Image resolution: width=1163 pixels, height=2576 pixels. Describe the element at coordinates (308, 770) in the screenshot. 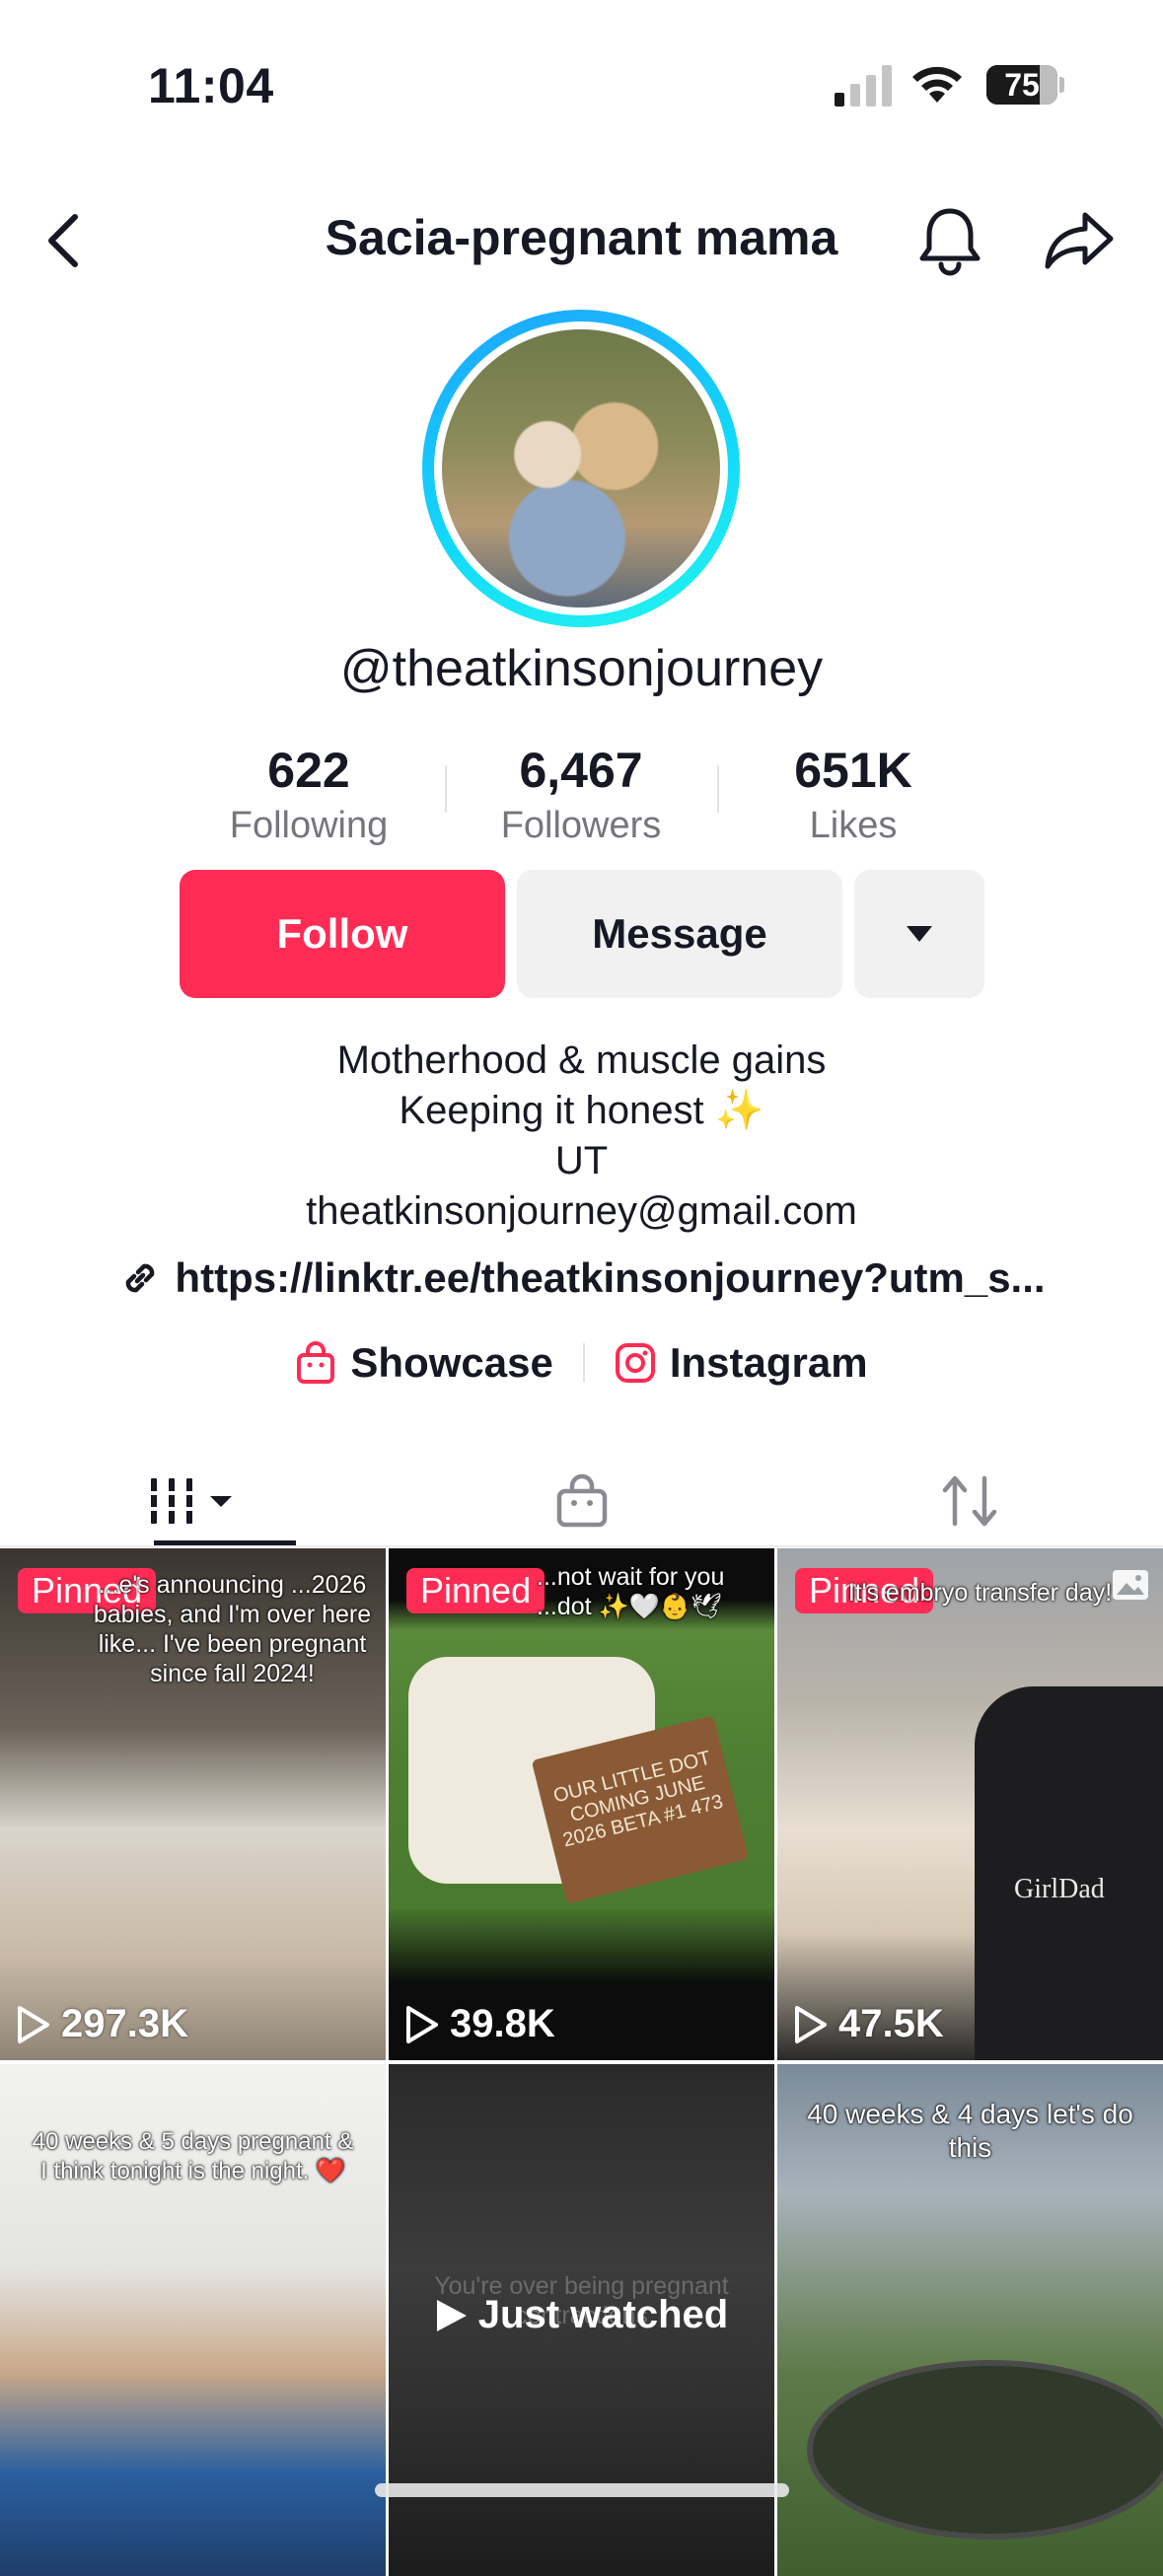

I see `stat-following-value: 622` at that location.